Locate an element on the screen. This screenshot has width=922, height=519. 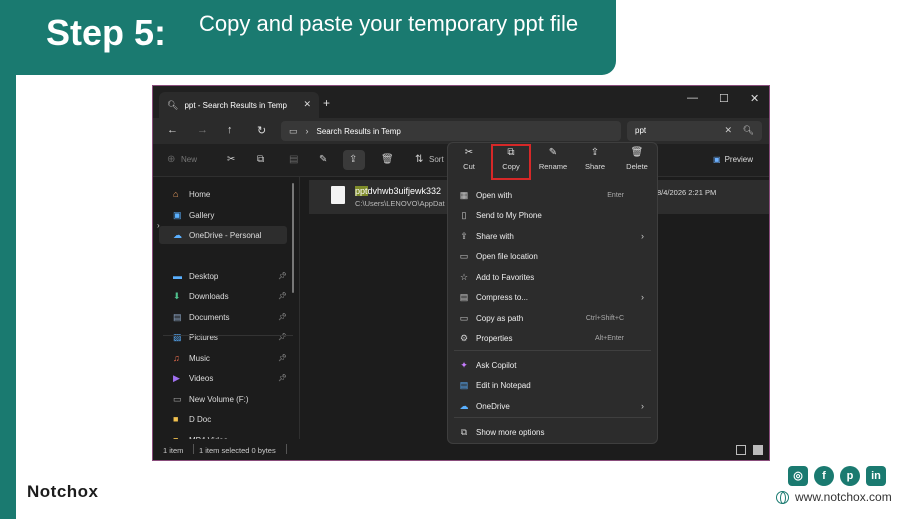
refresh-button: ↻ is located at coordinates (261, 130).